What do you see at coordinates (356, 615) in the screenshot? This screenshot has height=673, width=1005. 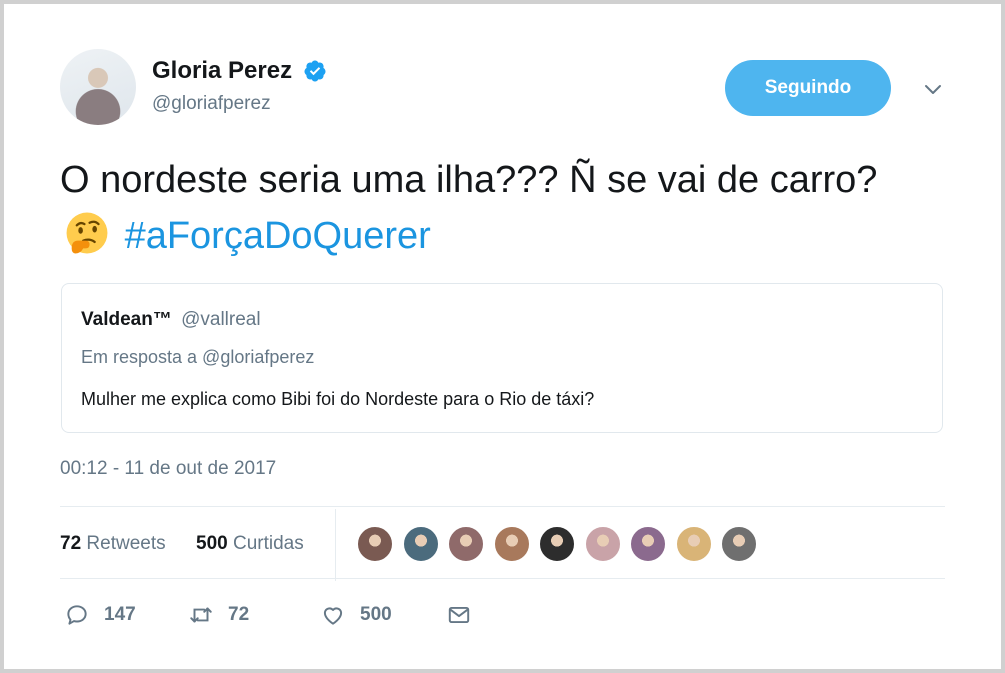 I see `like-button: 500` at bounding box center [356, 615].